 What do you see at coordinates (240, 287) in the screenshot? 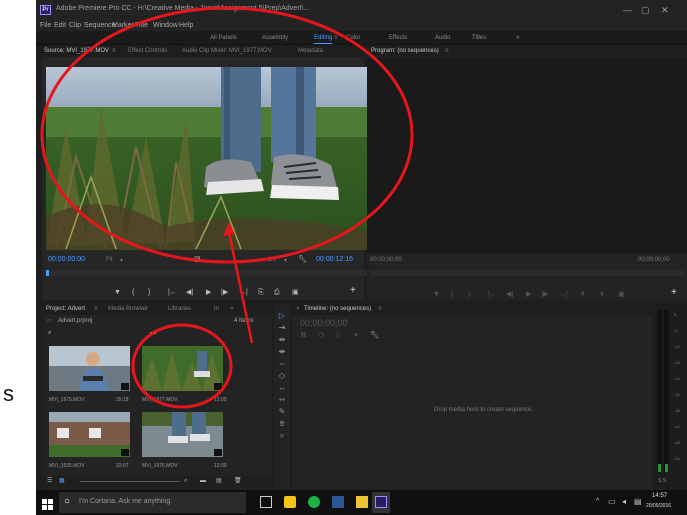
I see `annotation-arrow-line` at bounding box center [240, 287].